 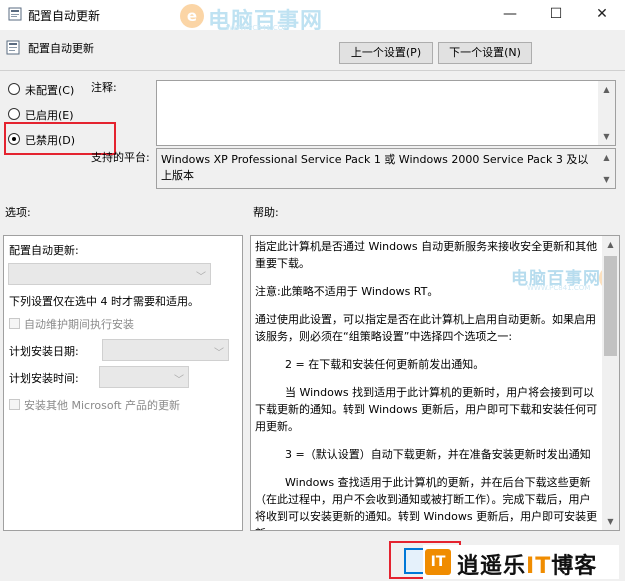 What do you see at coordinates (192, 16) in the screenshot?
I see `watermark-logo-icon: e` at bounding box center [192, 16].